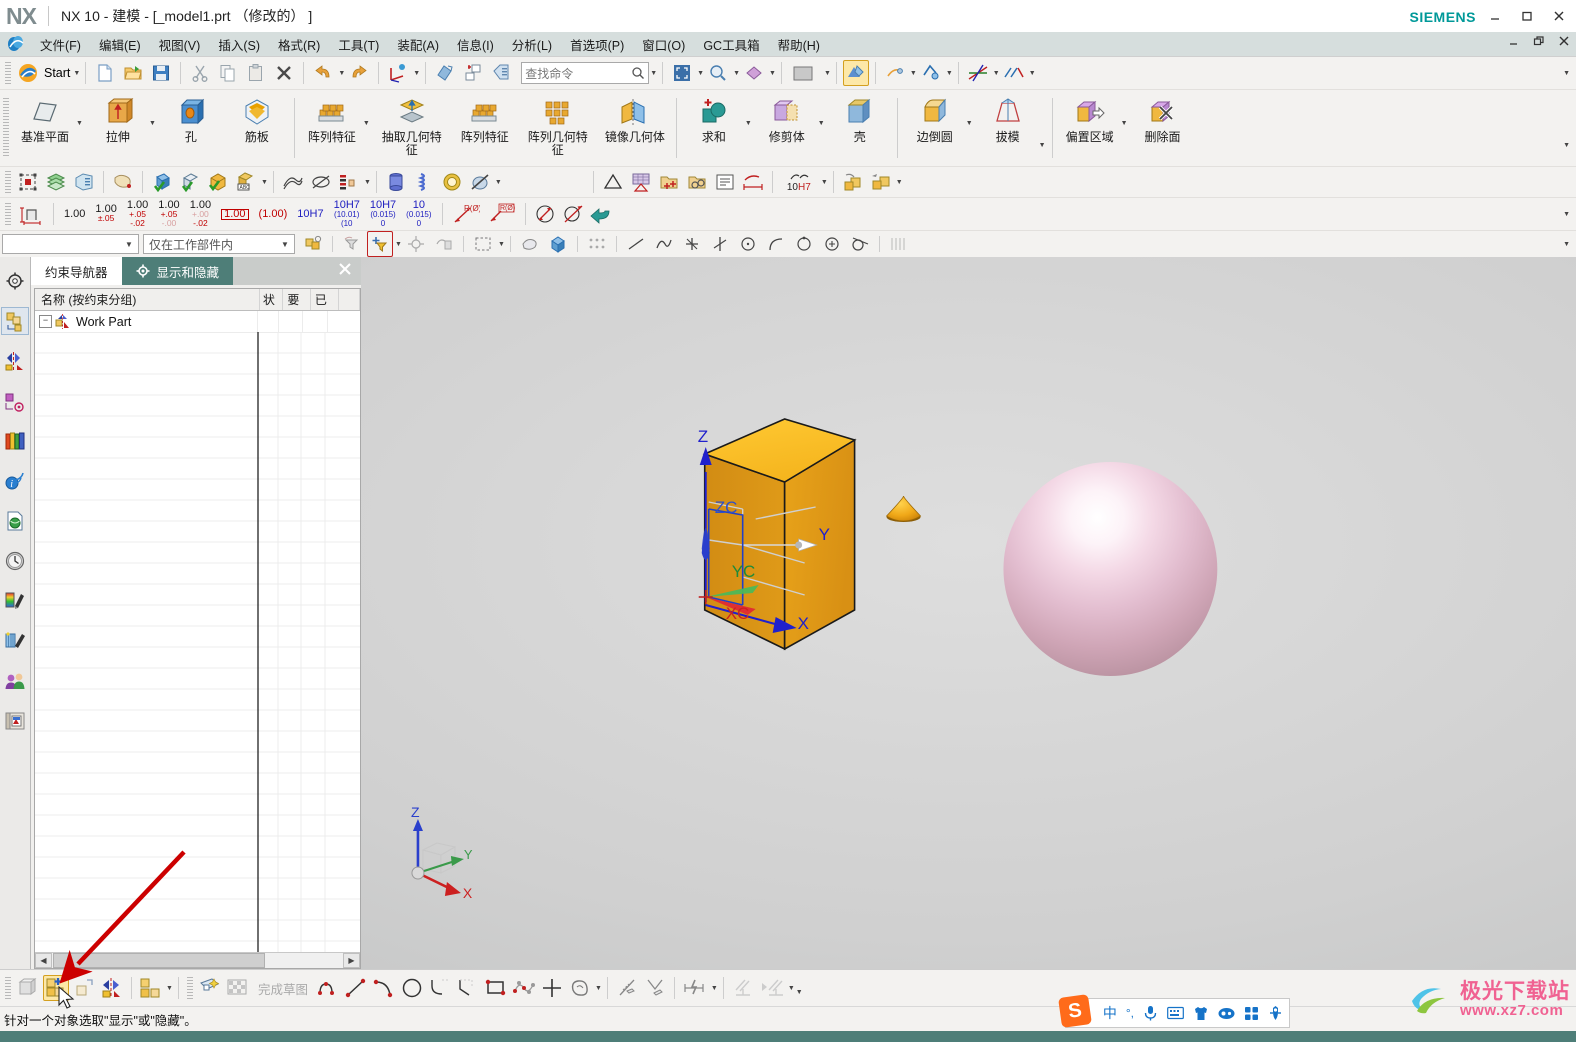  I want to click on ime-apps-icon, so click(1251, 1013).